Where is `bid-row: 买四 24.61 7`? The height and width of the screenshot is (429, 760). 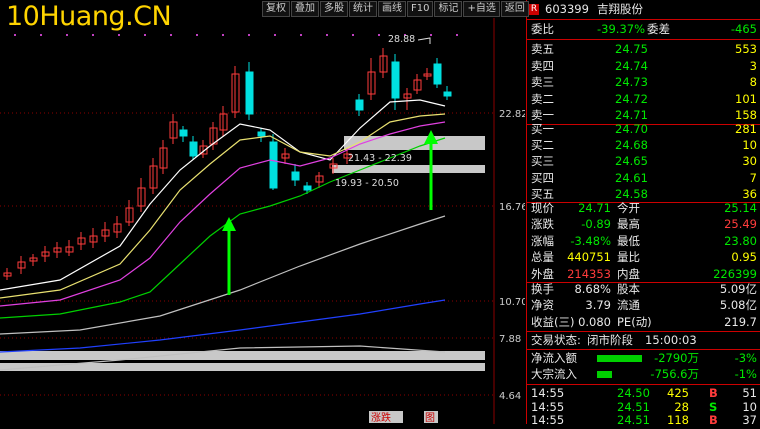 bid-row: 买四 24.61 7 is located at coordinates (643, 178).